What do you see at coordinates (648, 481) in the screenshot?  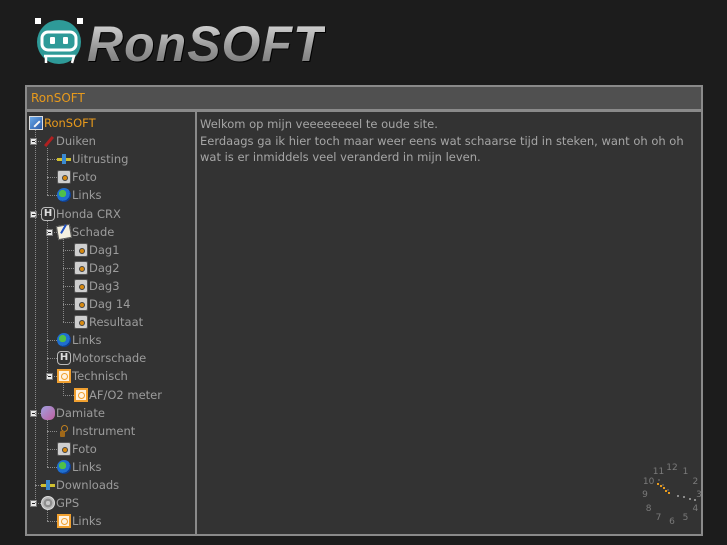 I see `clock-numeral: 10` at bounding box center [648, 481].